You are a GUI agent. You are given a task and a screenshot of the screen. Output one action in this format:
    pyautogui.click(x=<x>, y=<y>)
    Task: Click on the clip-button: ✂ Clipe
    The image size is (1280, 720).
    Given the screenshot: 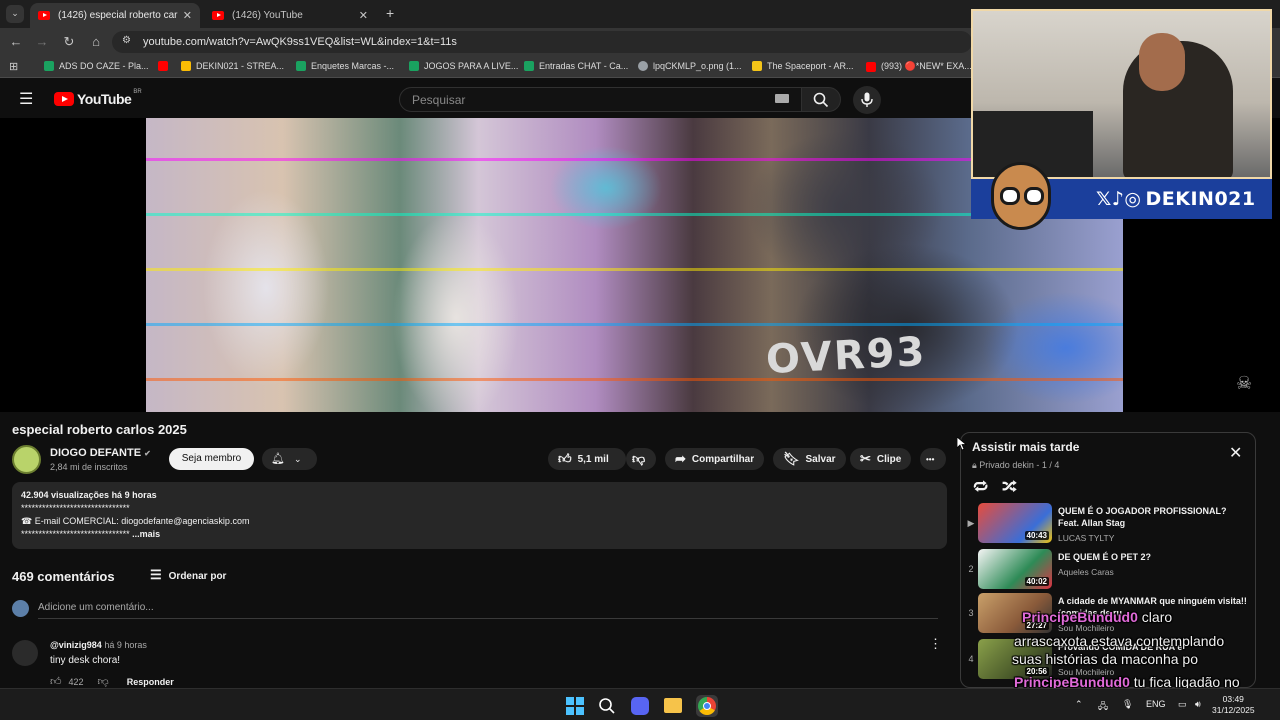 What is the action you would take?
    pyautogui.click(x=881, y=459)
    